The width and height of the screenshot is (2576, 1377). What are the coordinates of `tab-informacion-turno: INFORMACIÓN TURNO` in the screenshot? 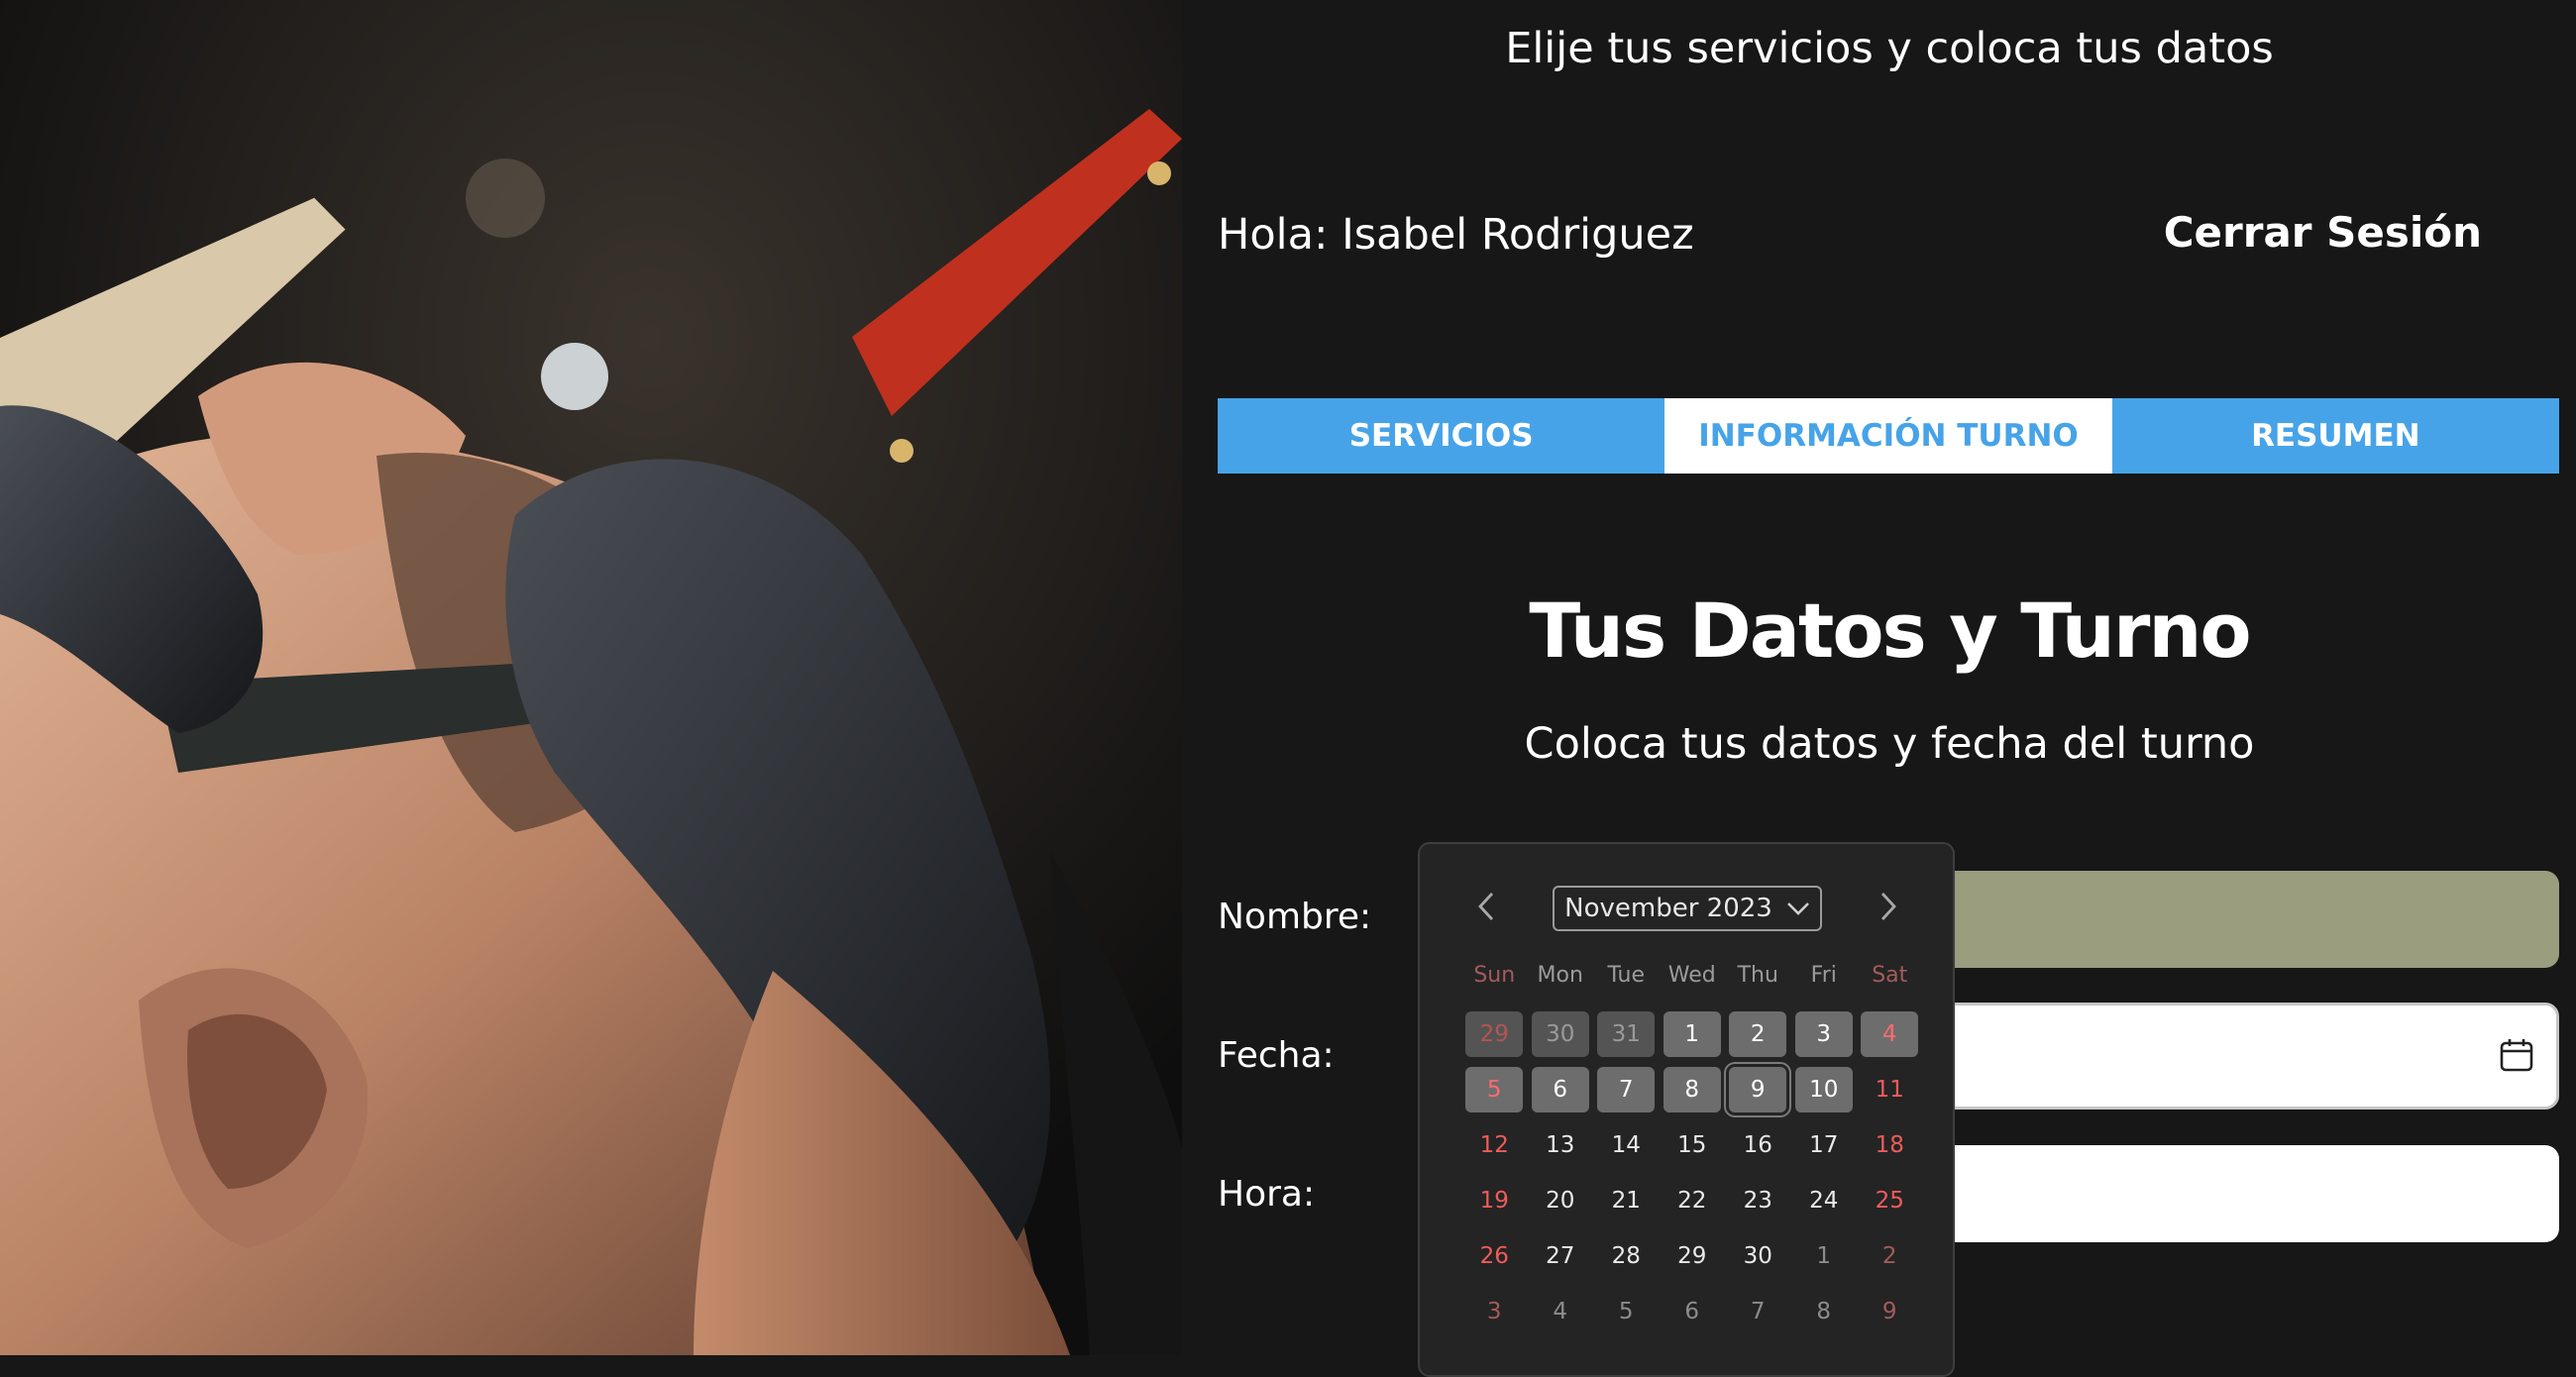 It's located at (1888, 436).